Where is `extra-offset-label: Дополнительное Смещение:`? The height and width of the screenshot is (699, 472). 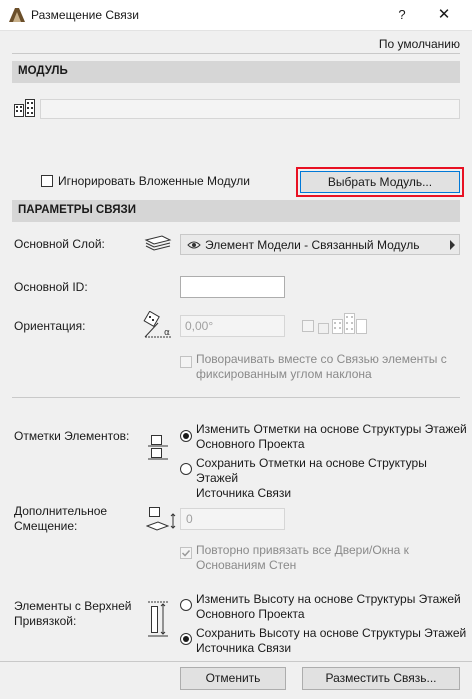
extra-offset-label: Дополнительное Смещение: is located at coordinates (60, 519).